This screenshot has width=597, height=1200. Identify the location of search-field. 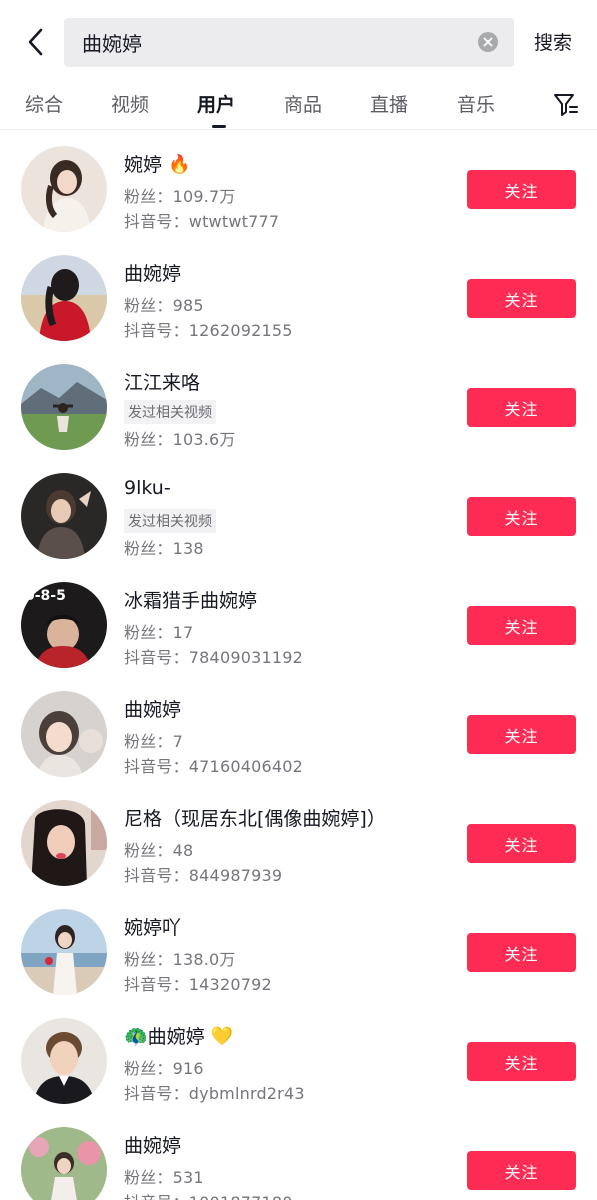
(289, 42).